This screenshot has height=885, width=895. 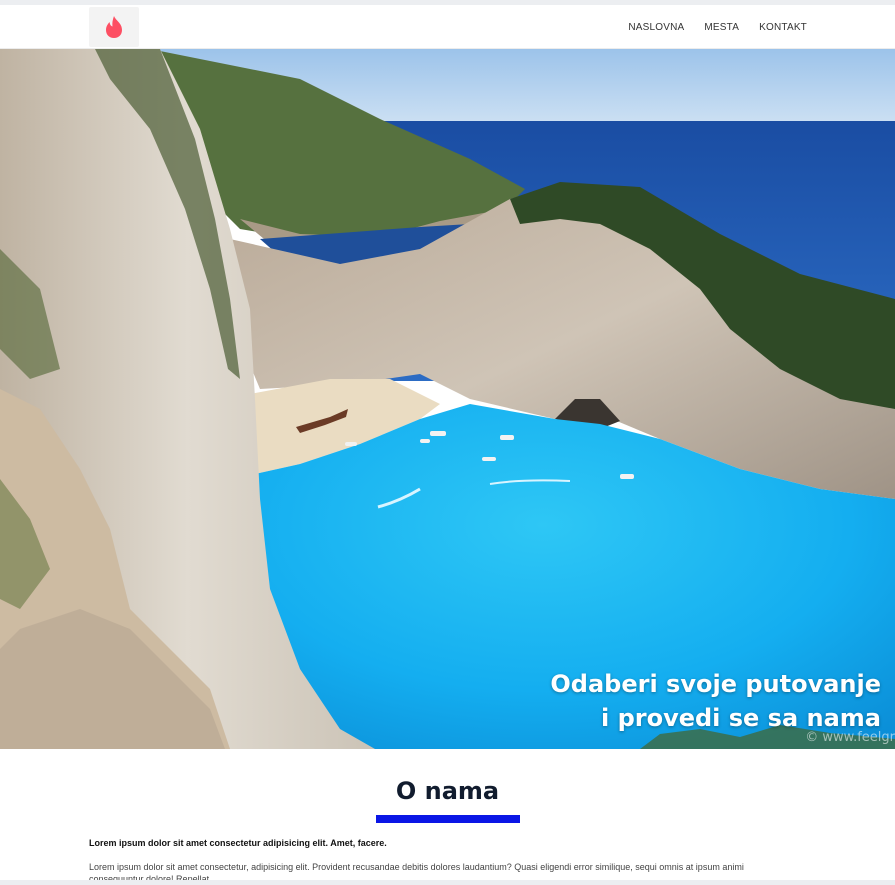 What do you see at coordinates (656, 27) in the screenshot?
I see `nav-item-naslovna: NASLOVNA` at bounding box center [656, 27].